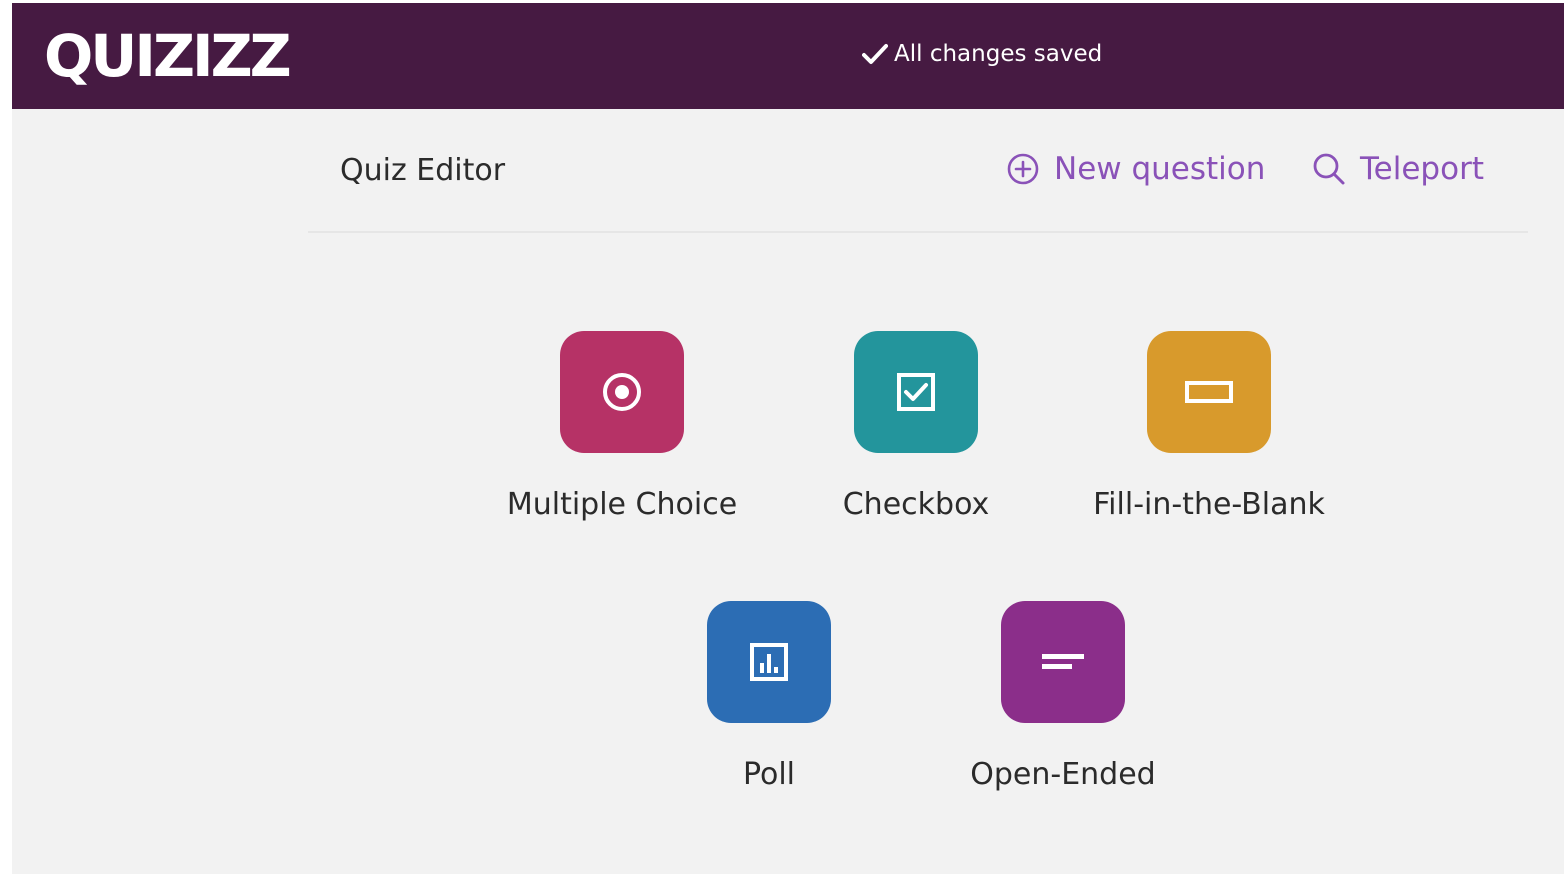 Image resolution: width=1564 pixels, height=874 pixels. What do you see at coordinates (1422, 169) in the screenshot?
I see `teleport-label: Teleport` at bounding box center [1422, 169].